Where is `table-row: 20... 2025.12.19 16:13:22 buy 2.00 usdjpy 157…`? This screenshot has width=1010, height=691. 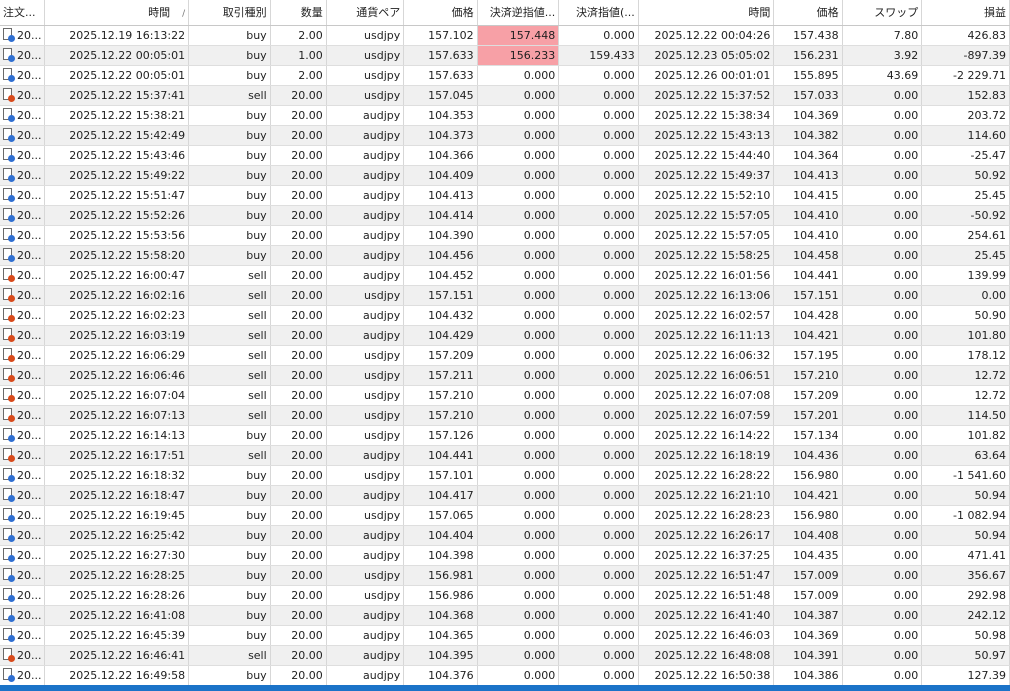 table-row: 20... 2025.12.19 16:13:22 buy 2.00 usdjpy 157… is located at coordinates (505, 35).